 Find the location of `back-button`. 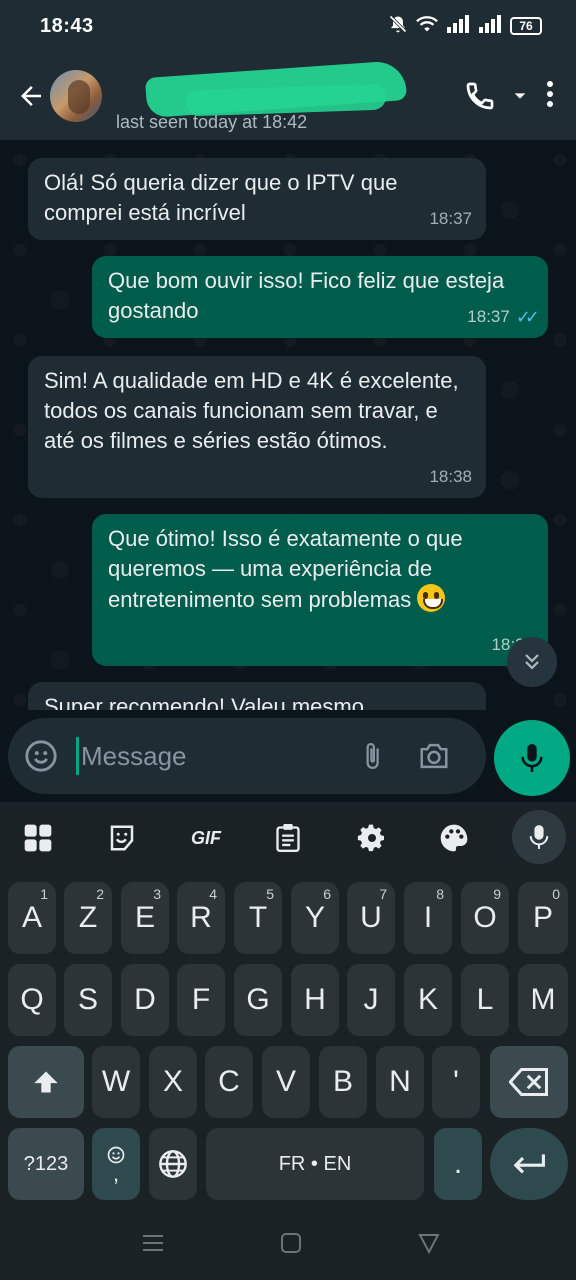

back-button is located at coordinates (31, 96).